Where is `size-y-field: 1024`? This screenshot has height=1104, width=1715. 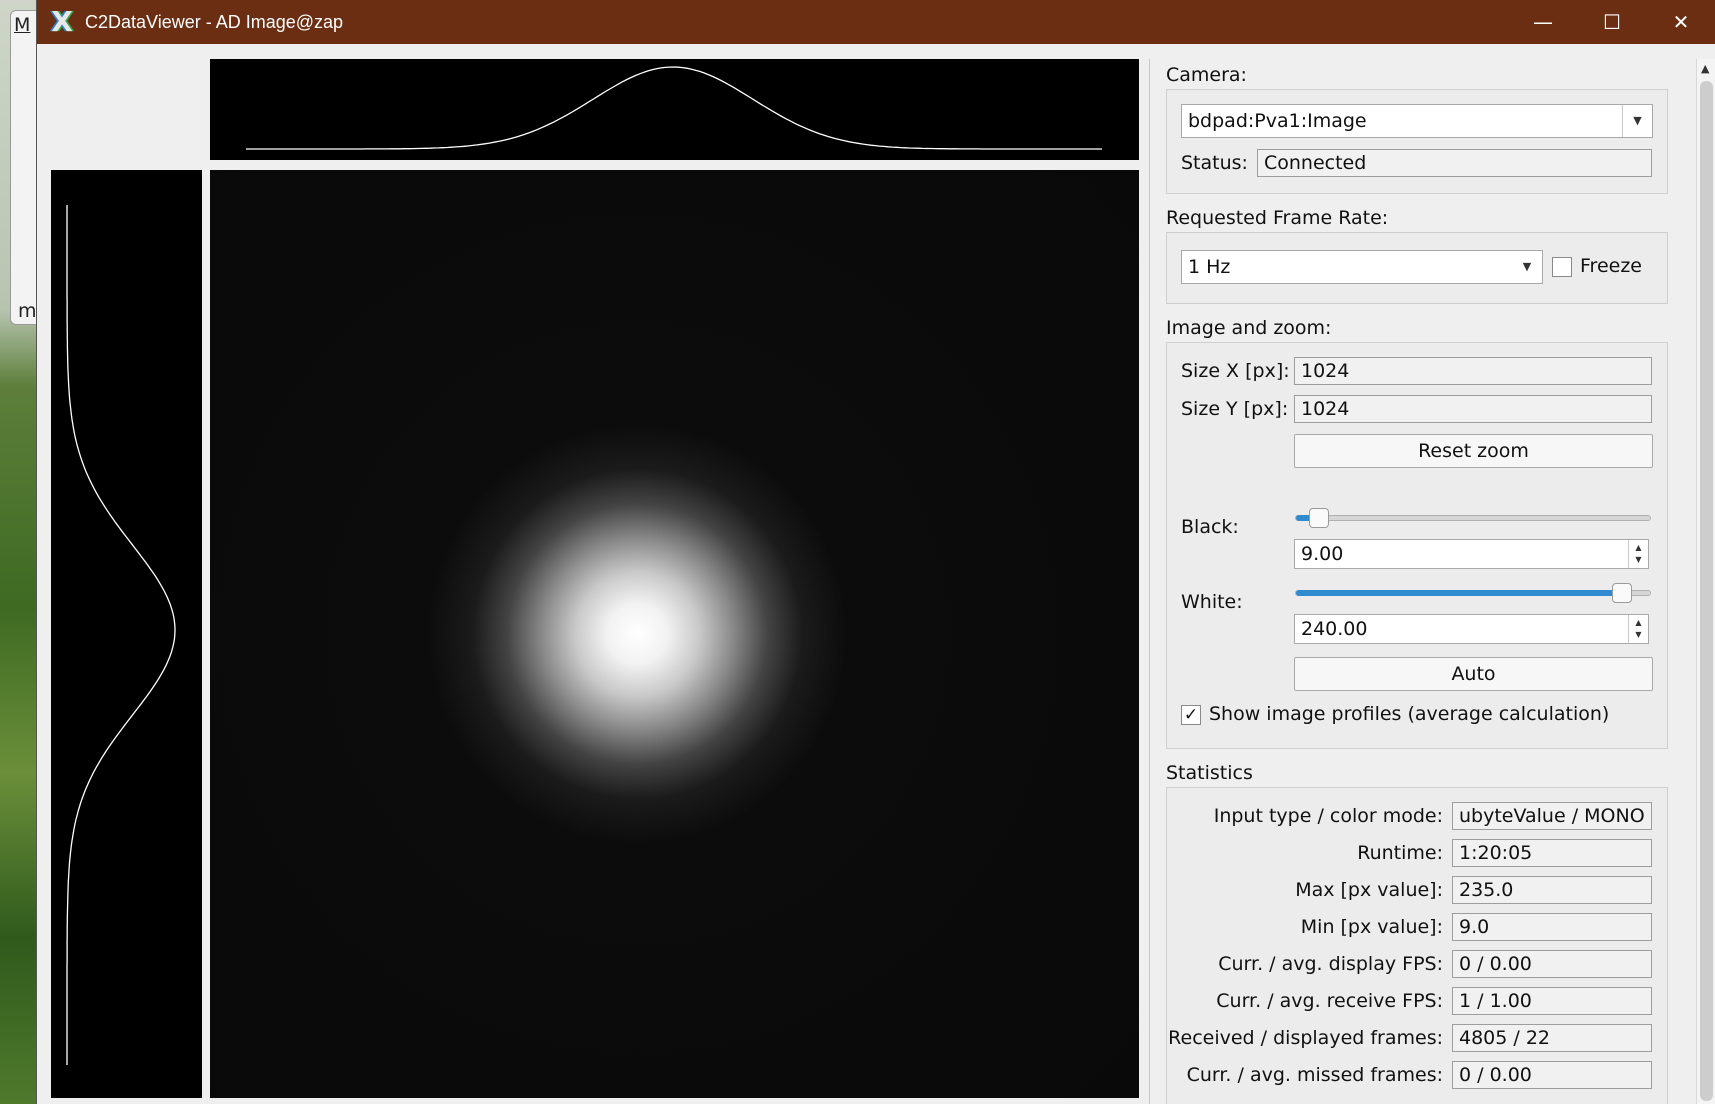 size-y-field: 1024 is located at coordinates (1473, 409).